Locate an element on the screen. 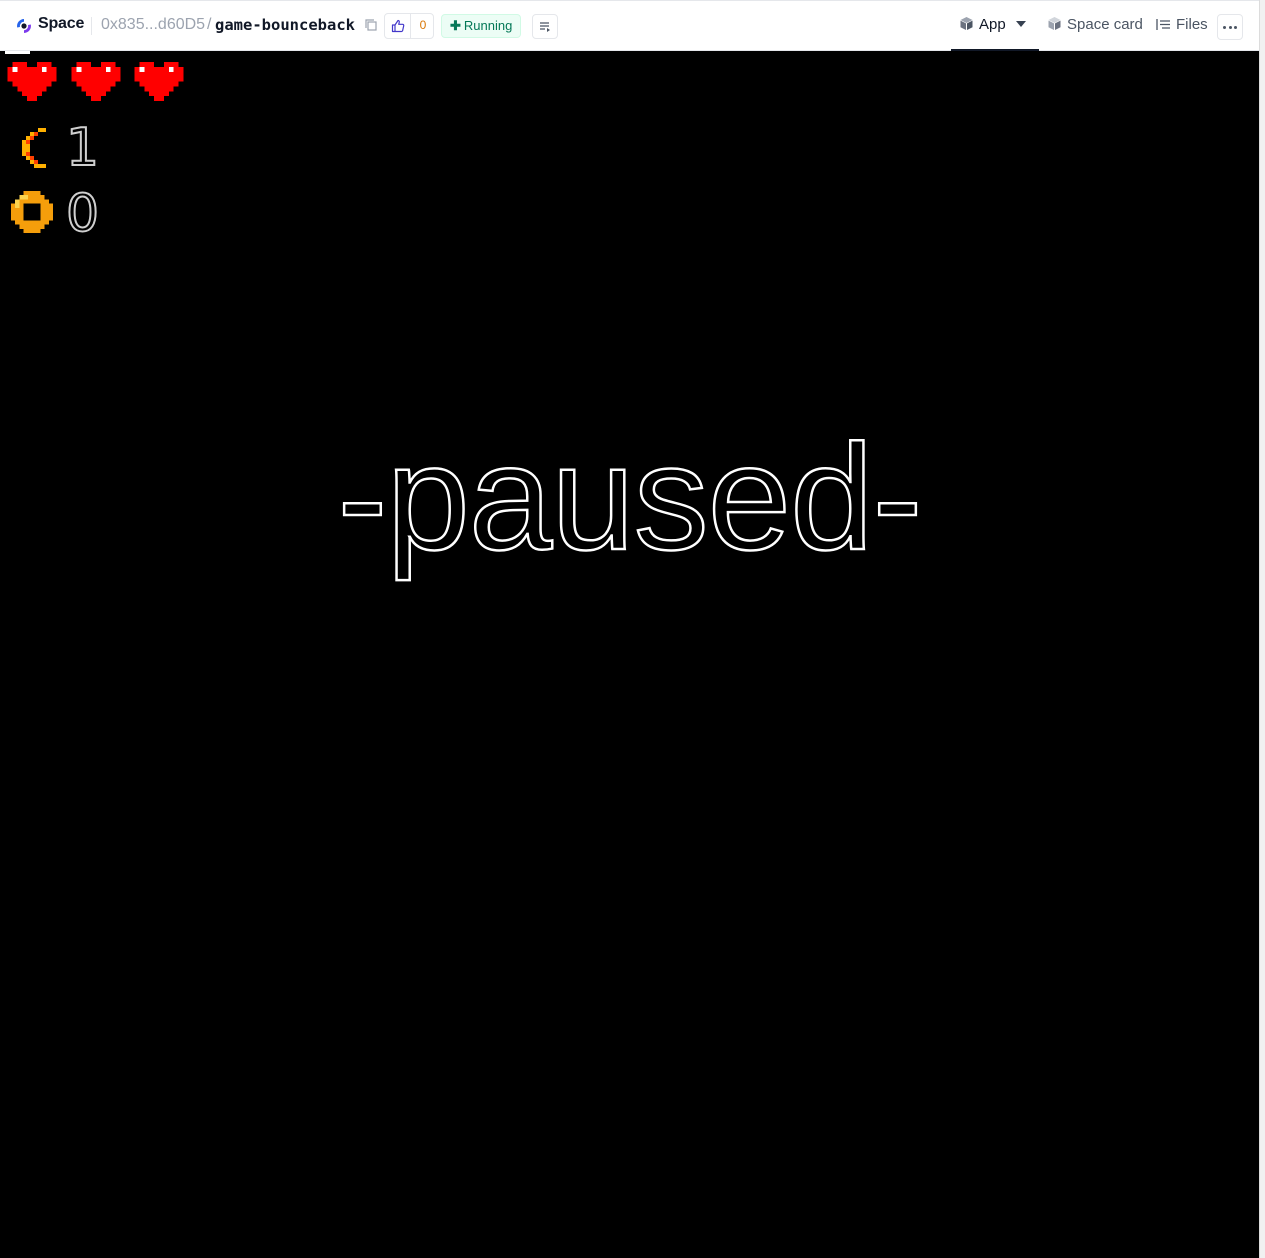  like-group: 0 is located at coordinates (409, 26).